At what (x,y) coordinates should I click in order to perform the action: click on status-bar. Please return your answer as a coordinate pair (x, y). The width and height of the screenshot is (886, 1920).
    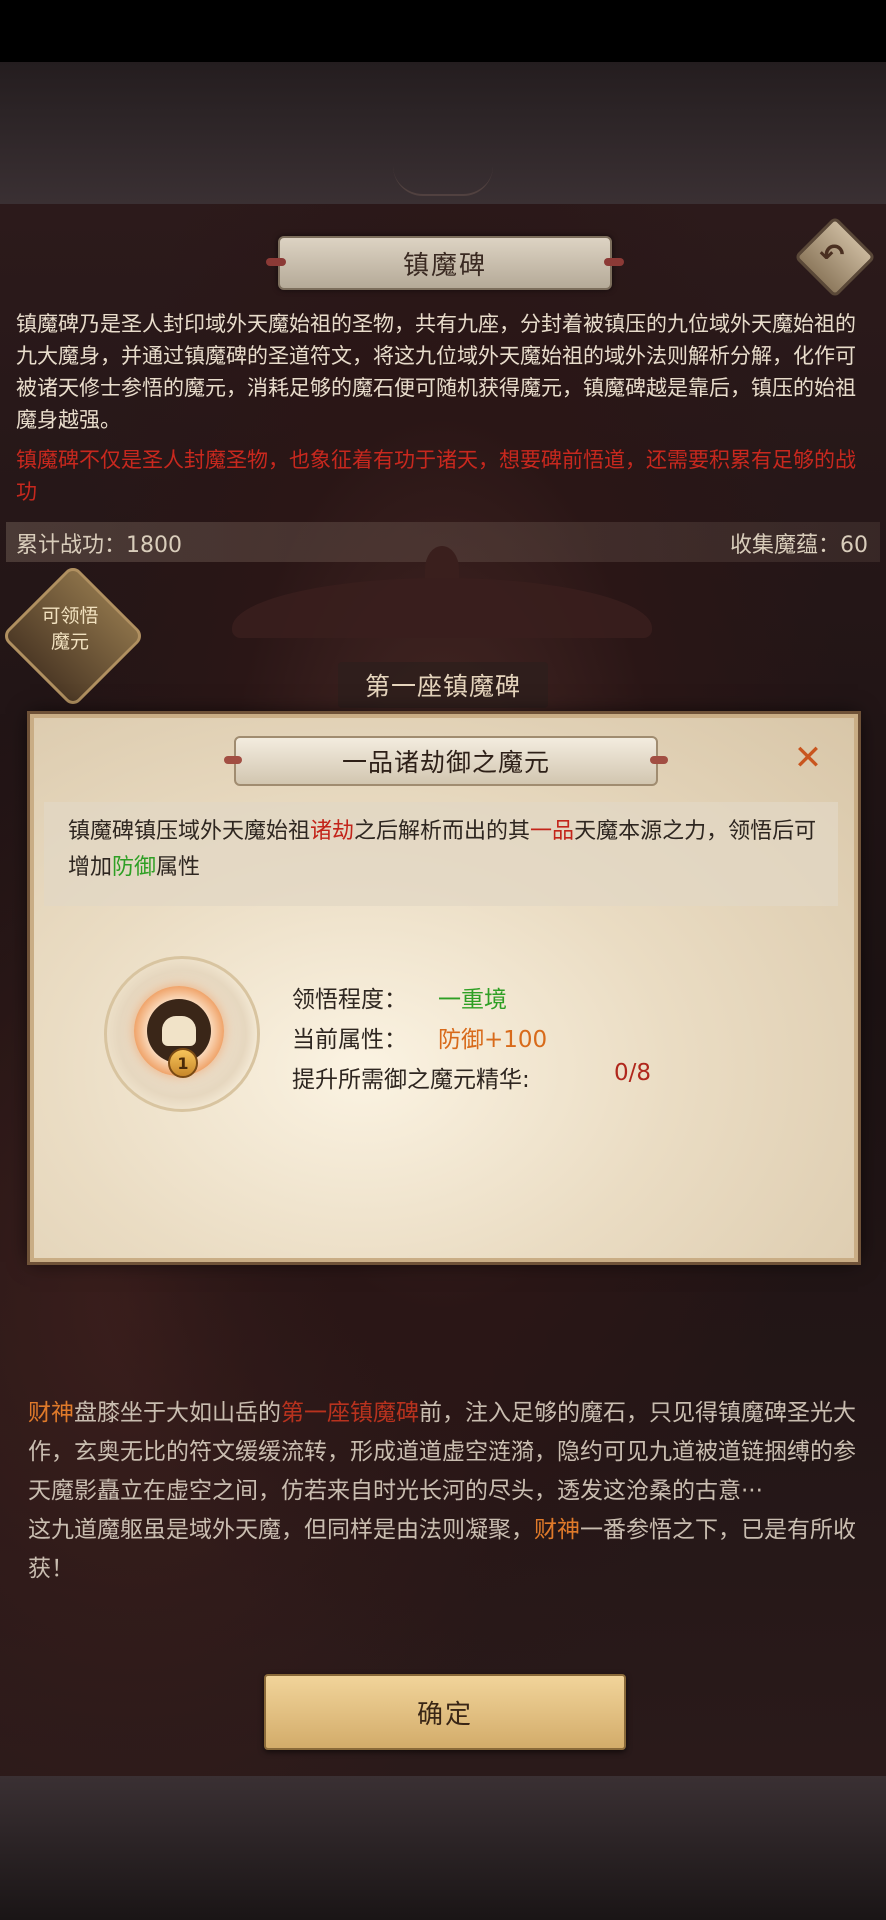
    Looking at the image, I should click on (443, 31).